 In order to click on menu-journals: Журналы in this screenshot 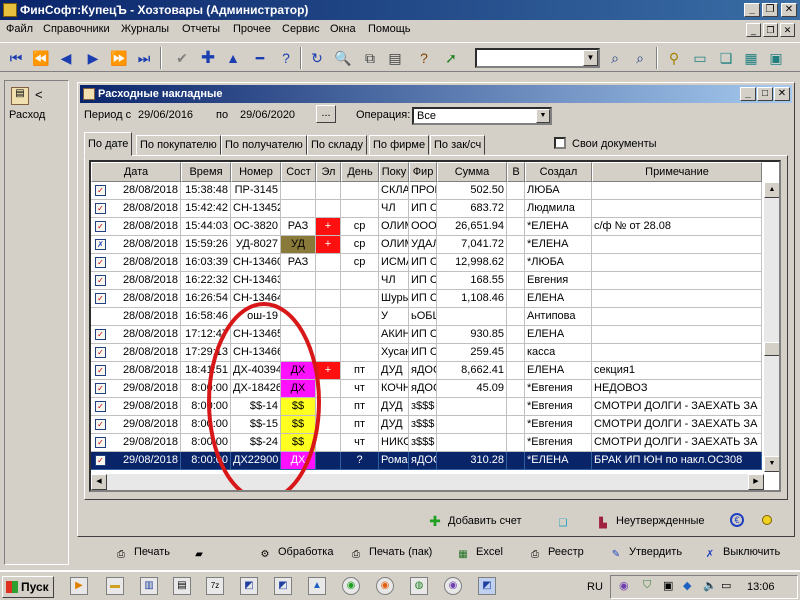, I will do `click(145, 29)`.